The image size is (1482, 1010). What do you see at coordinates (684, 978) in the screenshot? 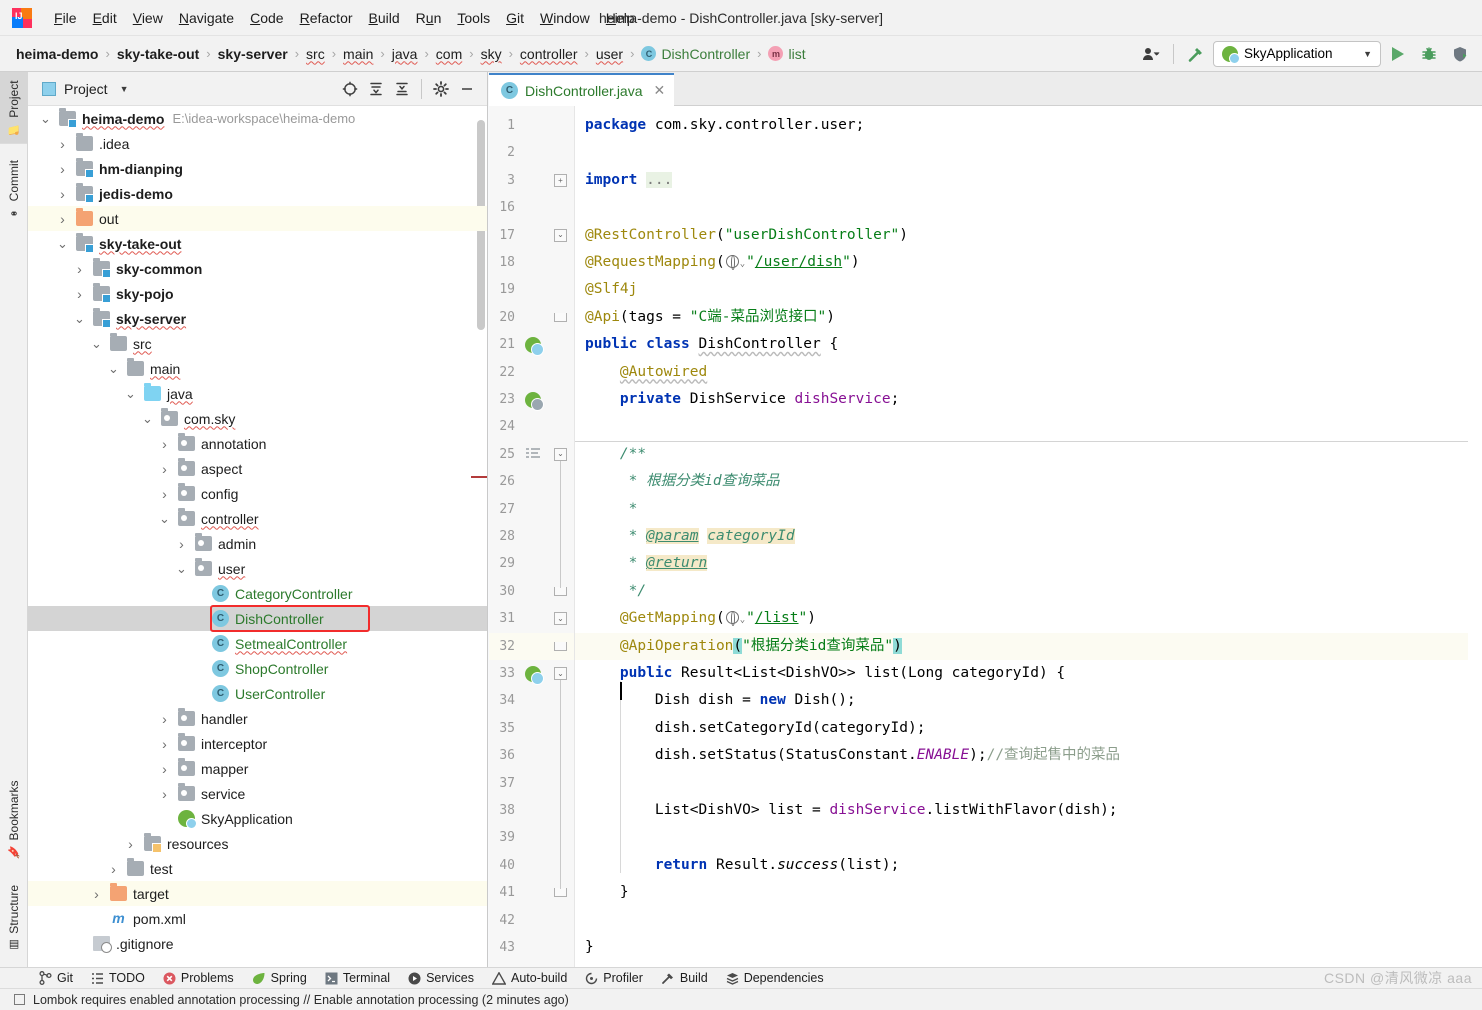
I see `tool-button-build: Build` at bounding box center [684, 978].